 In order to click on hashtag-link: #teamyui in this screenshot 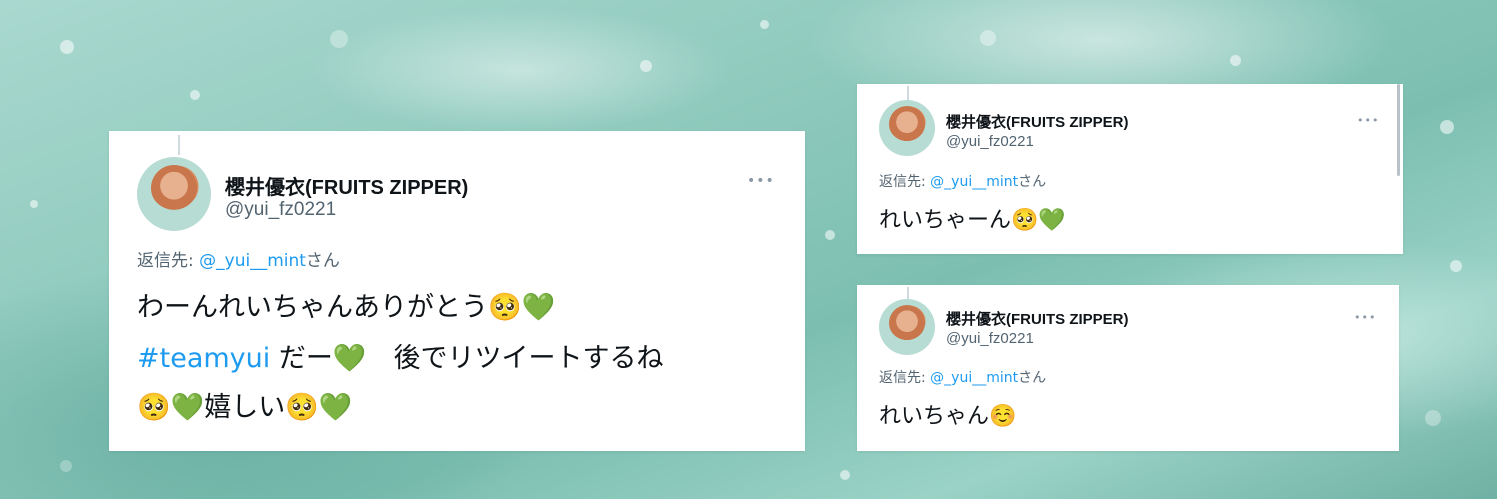, I will do `click(203, 358)`.